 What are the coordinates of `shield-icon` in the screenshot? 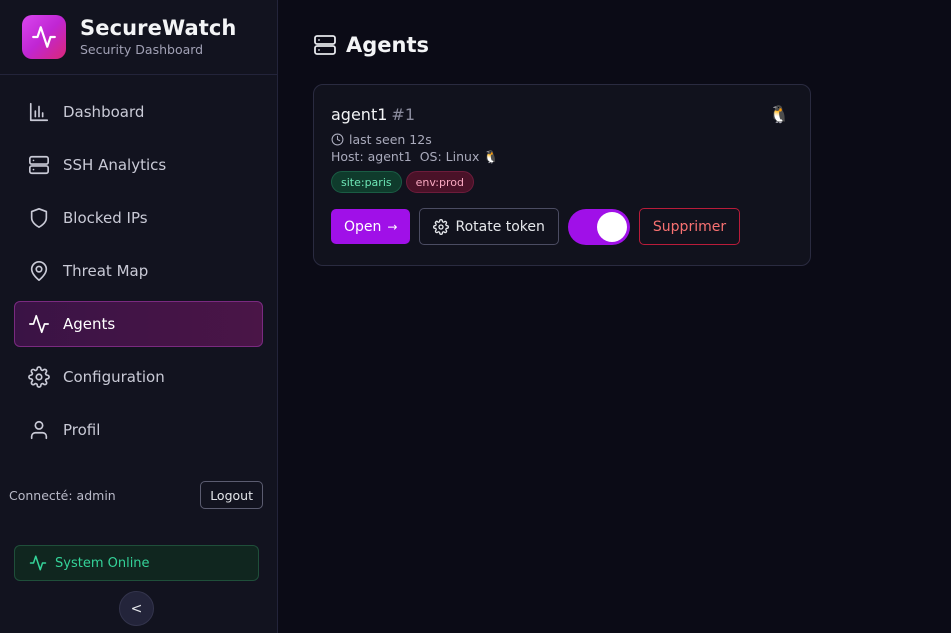 It's located at (39, 218).